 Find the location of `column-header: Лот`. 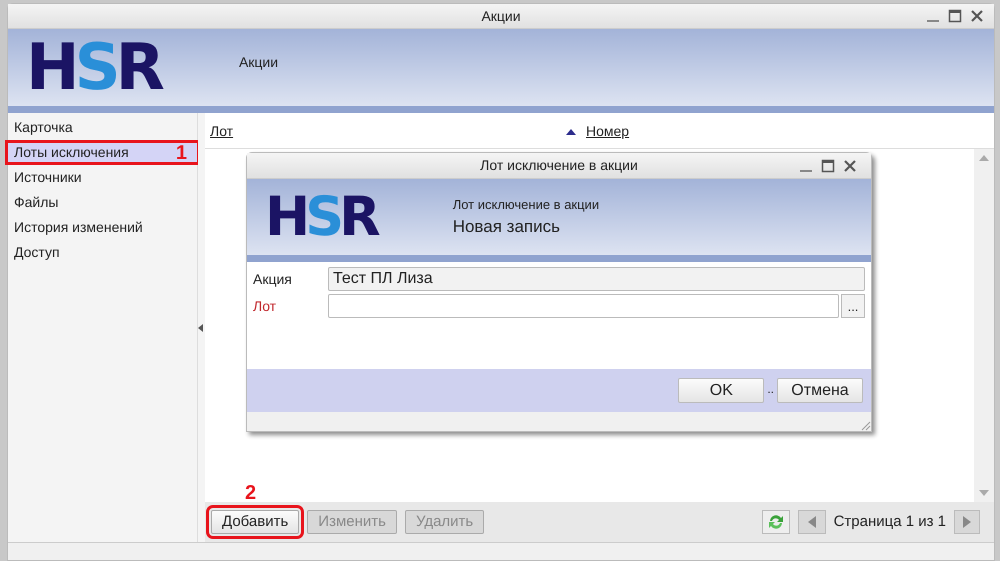

column-header: Лот is located at coordinates (222, 131).